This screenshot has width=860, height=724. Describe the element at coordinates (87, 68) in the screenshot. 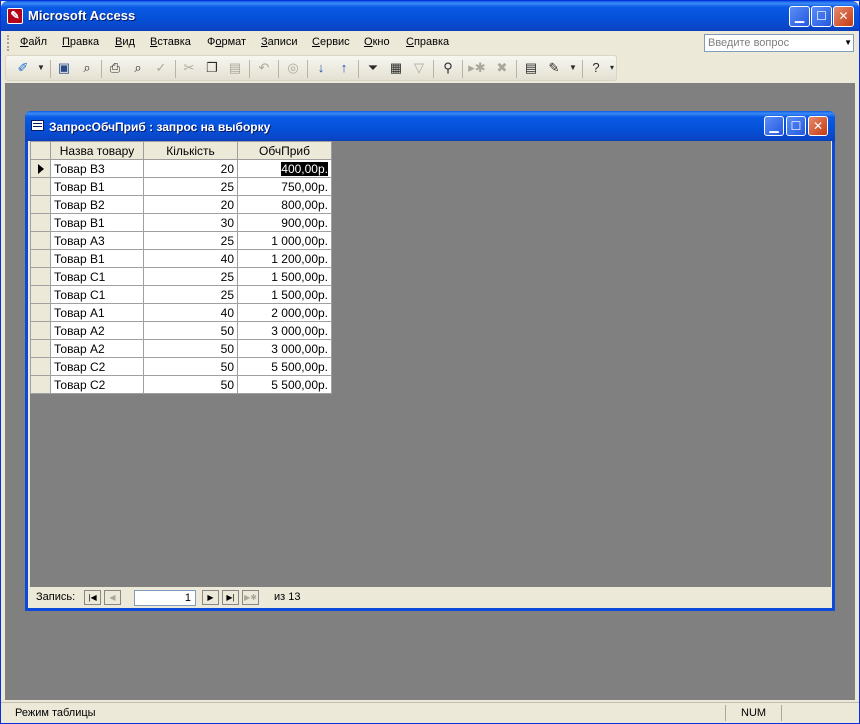

I see `search-file-icon: ⌕` at that location.